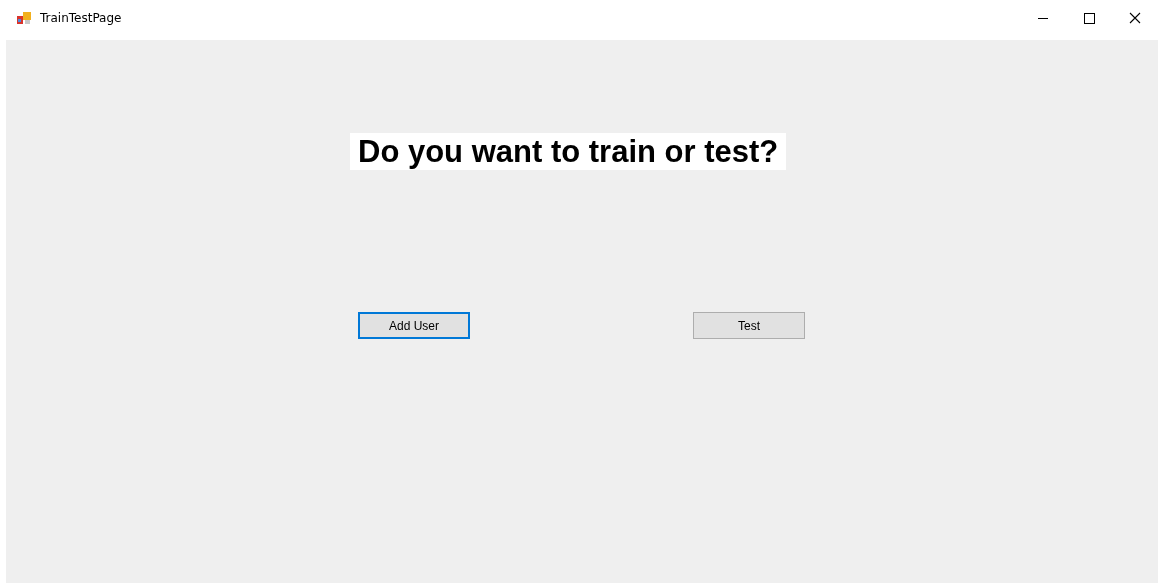 The height and width of the screenshot is (583, 1158). What do you see at coordinates (24, 18) in the screenshot?
I see `app-icon` at bounding box center [24, 18].